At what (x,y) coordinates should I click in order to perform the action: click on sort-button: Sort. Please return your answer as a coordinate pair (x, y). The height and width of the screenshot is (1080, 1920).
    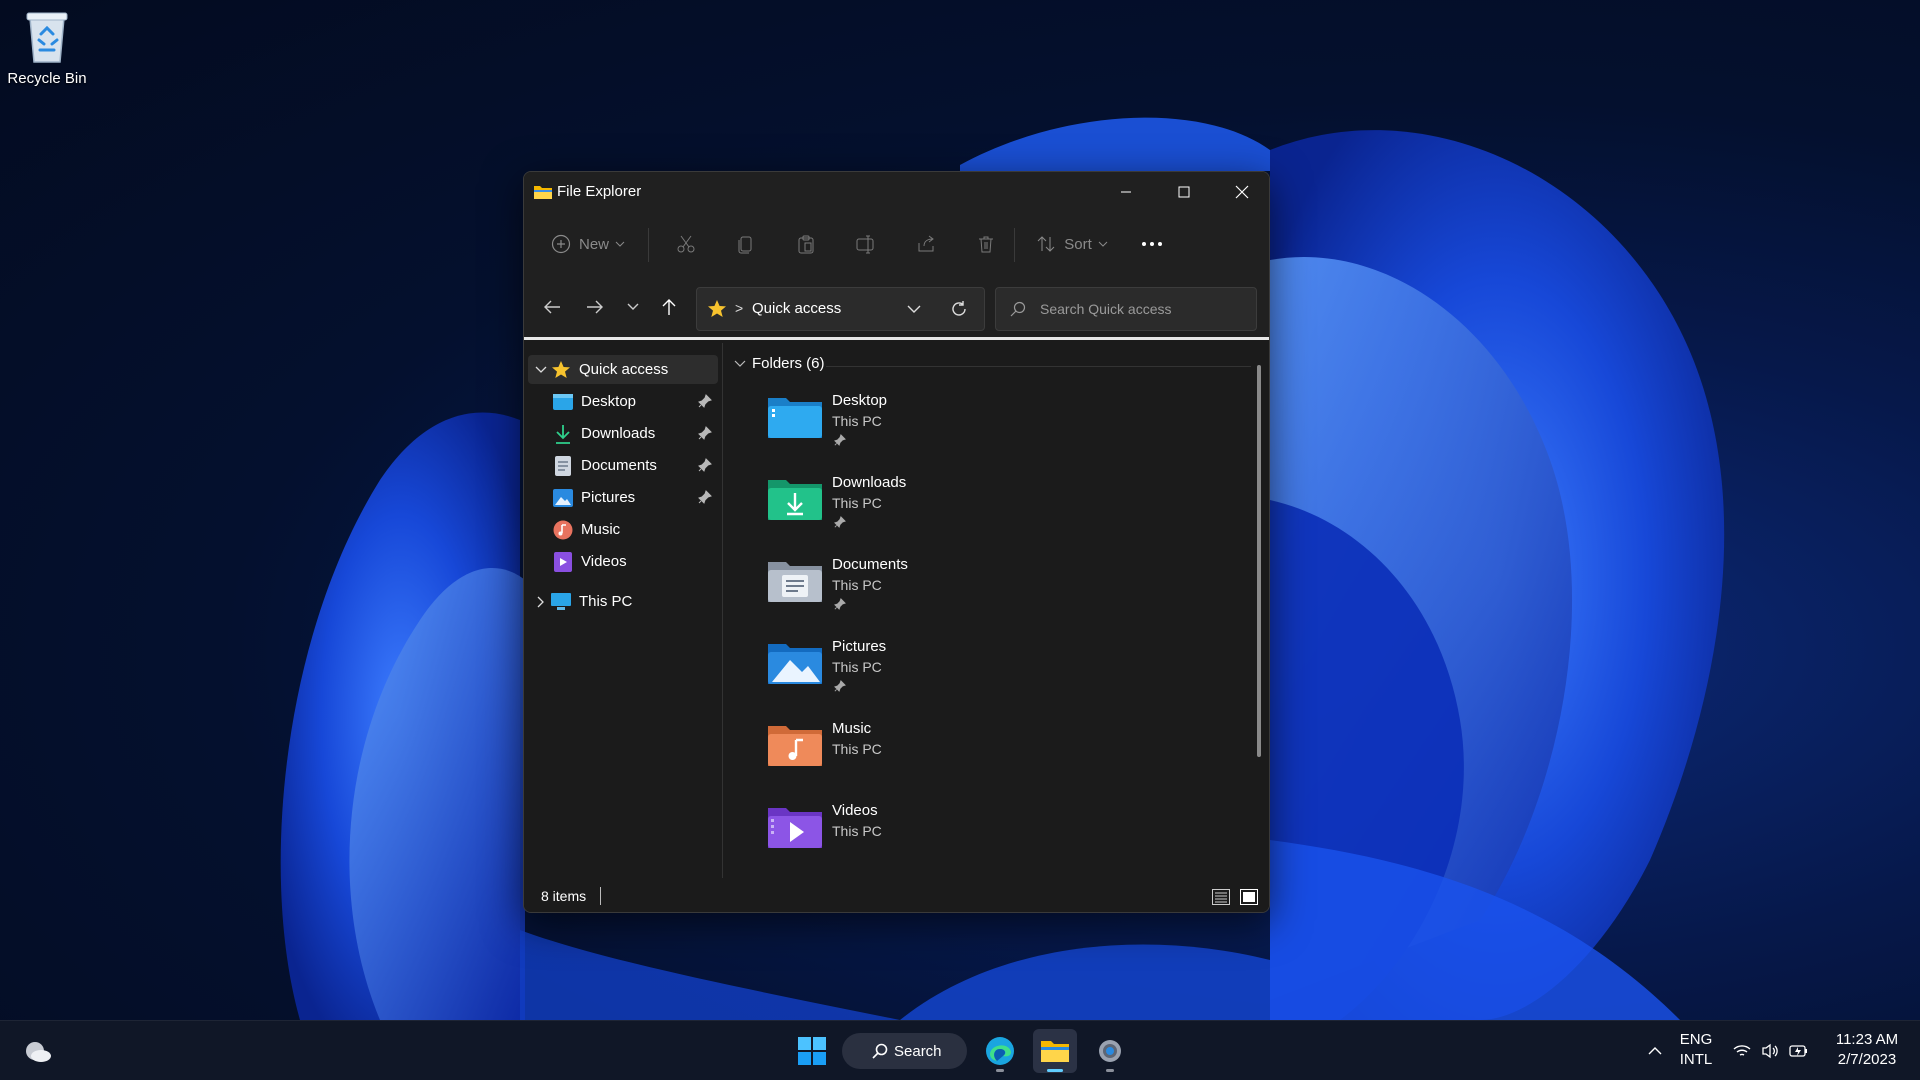
    Looking at the image, I should click on (1072, 244).